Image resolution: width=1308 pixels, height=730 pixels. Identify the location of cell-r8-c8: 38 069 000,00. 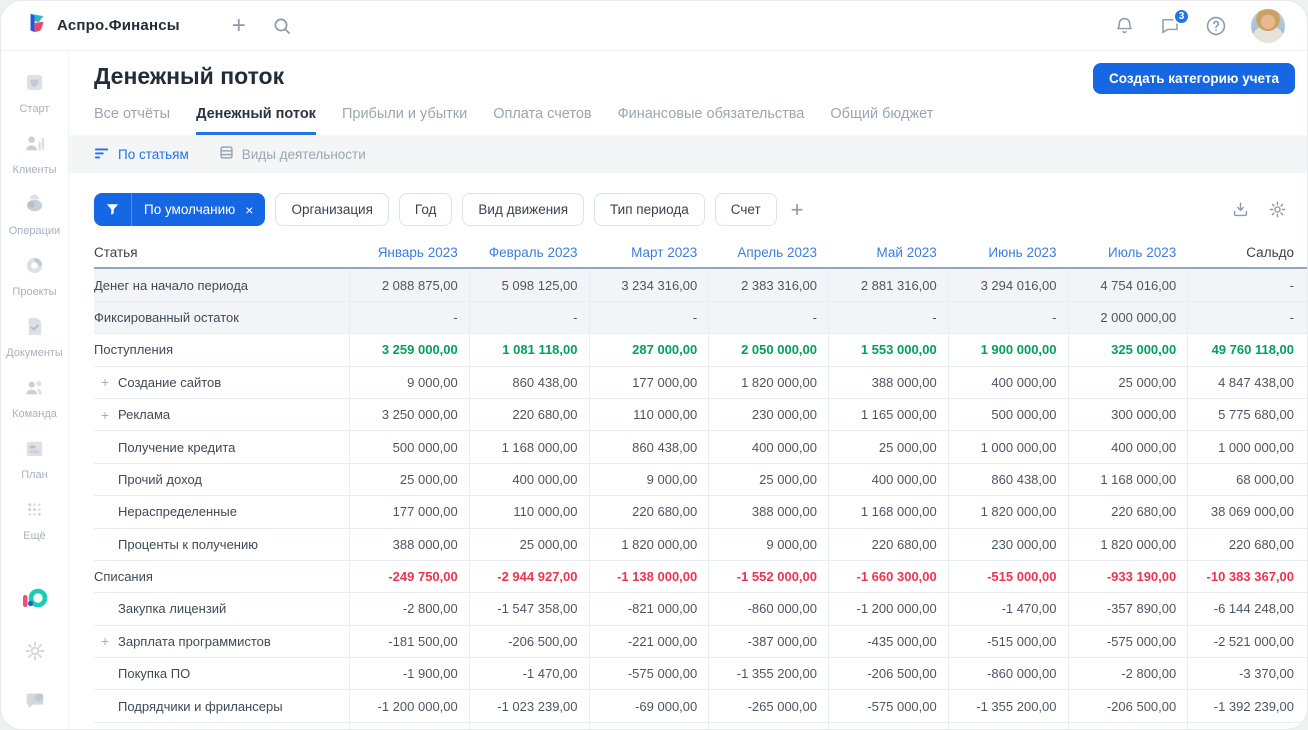
(1247, 512).